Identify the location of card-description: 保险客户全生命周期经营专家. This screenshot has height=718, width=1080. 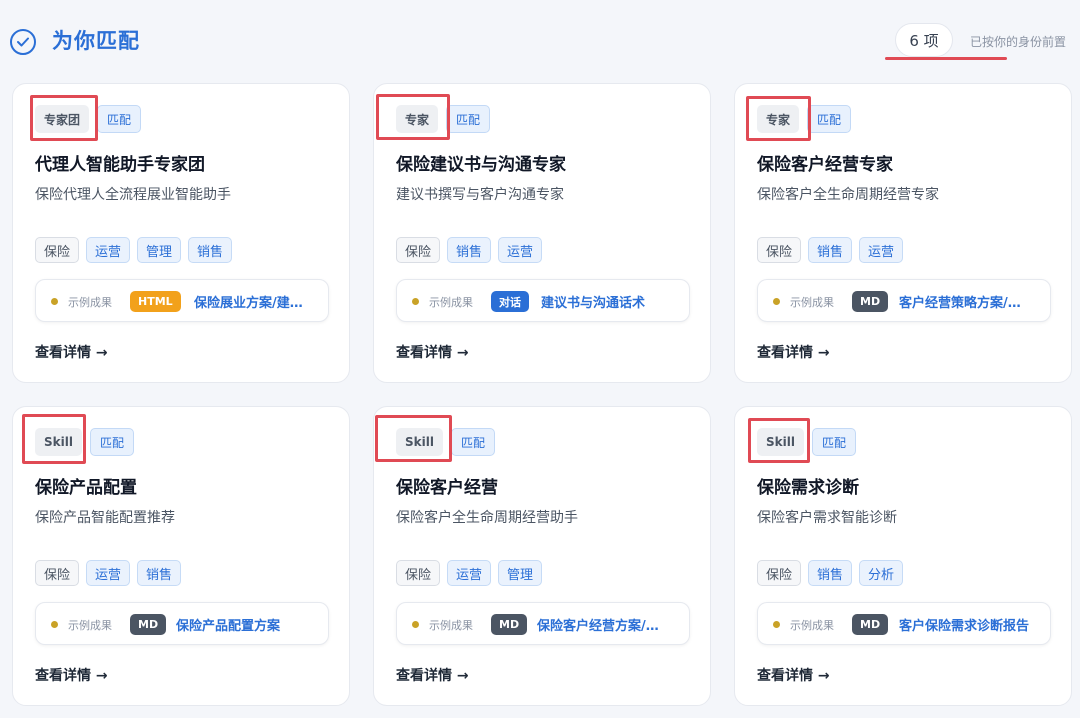
(848, 195).